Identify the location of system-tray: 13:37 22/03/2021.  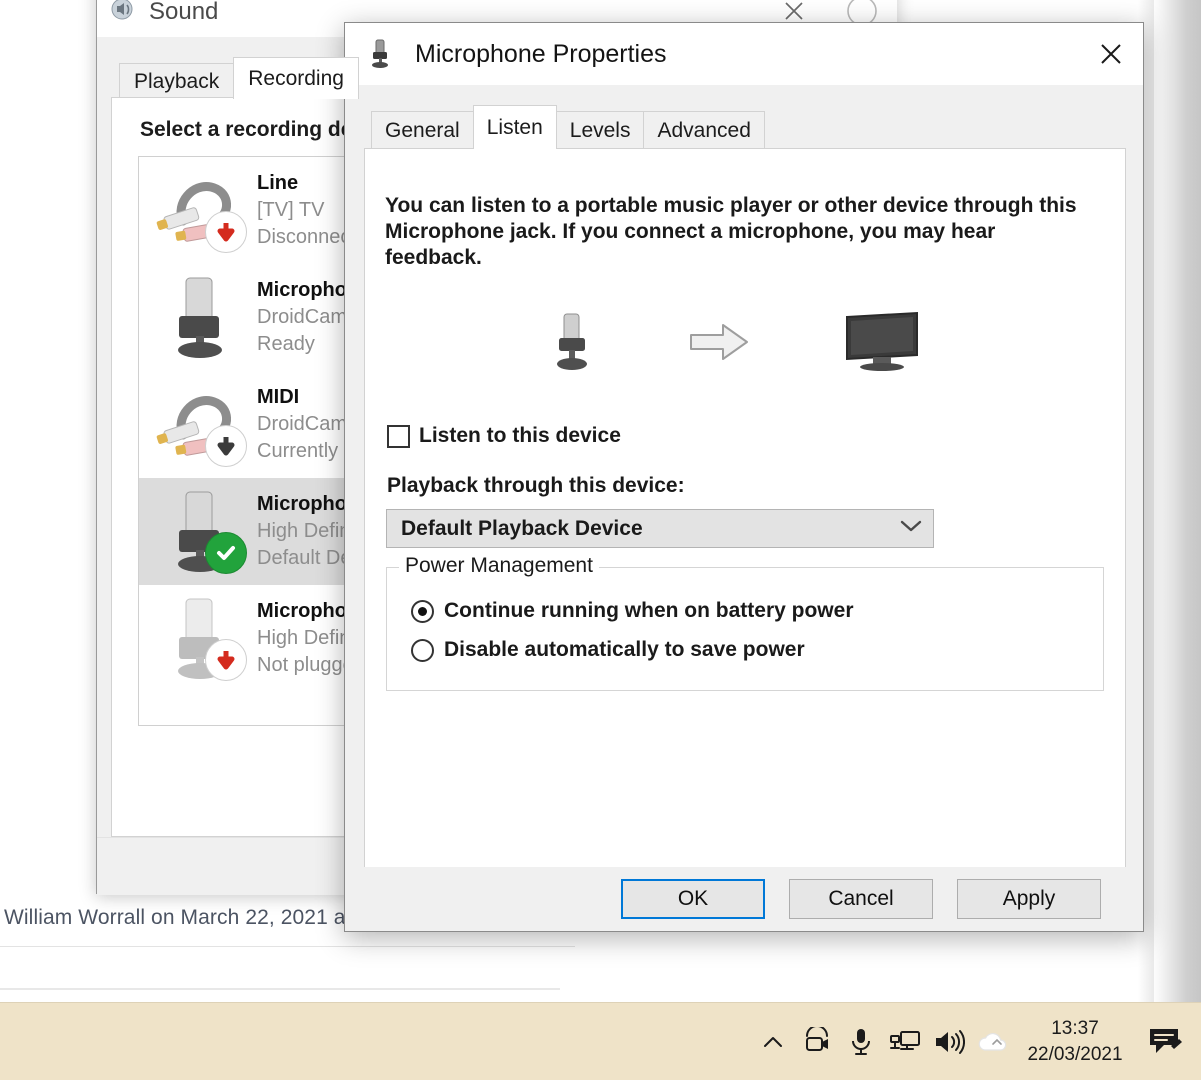
(976, 1041).